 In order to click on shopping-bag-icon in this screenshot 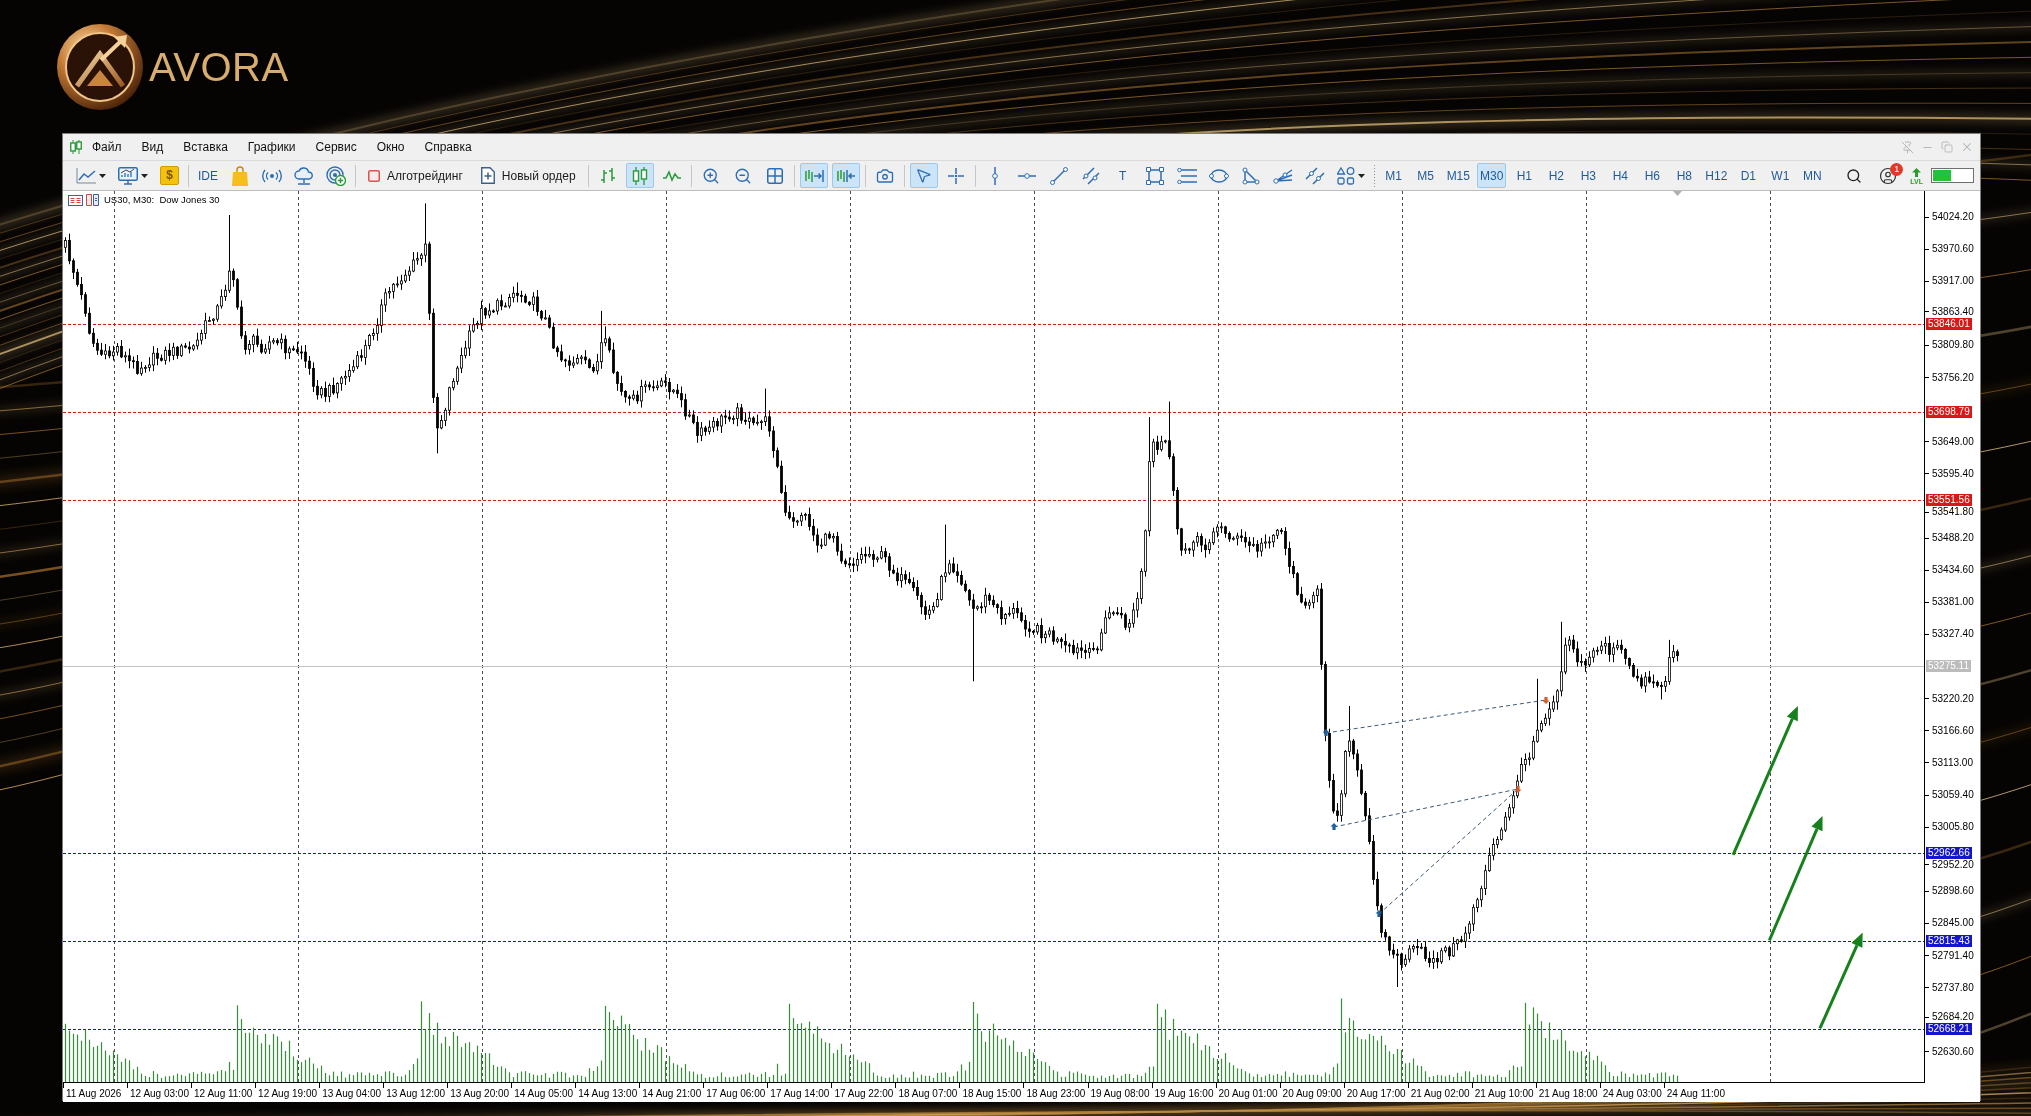, I will do `click(240, 175)`.